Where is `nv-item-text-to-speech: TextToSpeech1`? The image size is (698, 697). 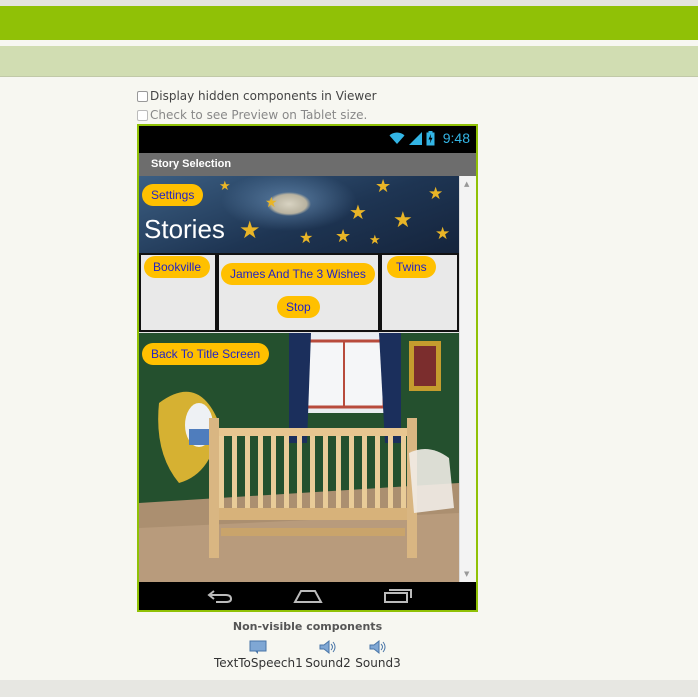 nv-item-text-to-speech: TextToSpeech1 is located at coordinates (258, 655).